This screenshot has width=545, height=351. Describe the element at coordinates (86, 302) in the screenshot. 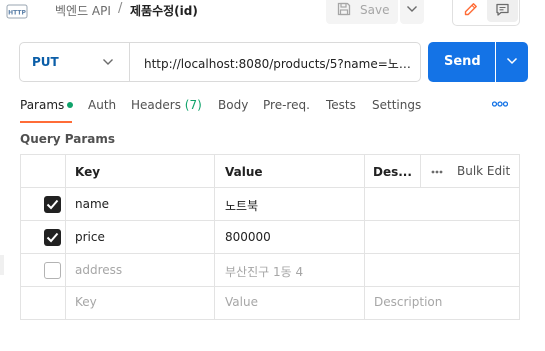

I see `new-key-input: Key` at that location.